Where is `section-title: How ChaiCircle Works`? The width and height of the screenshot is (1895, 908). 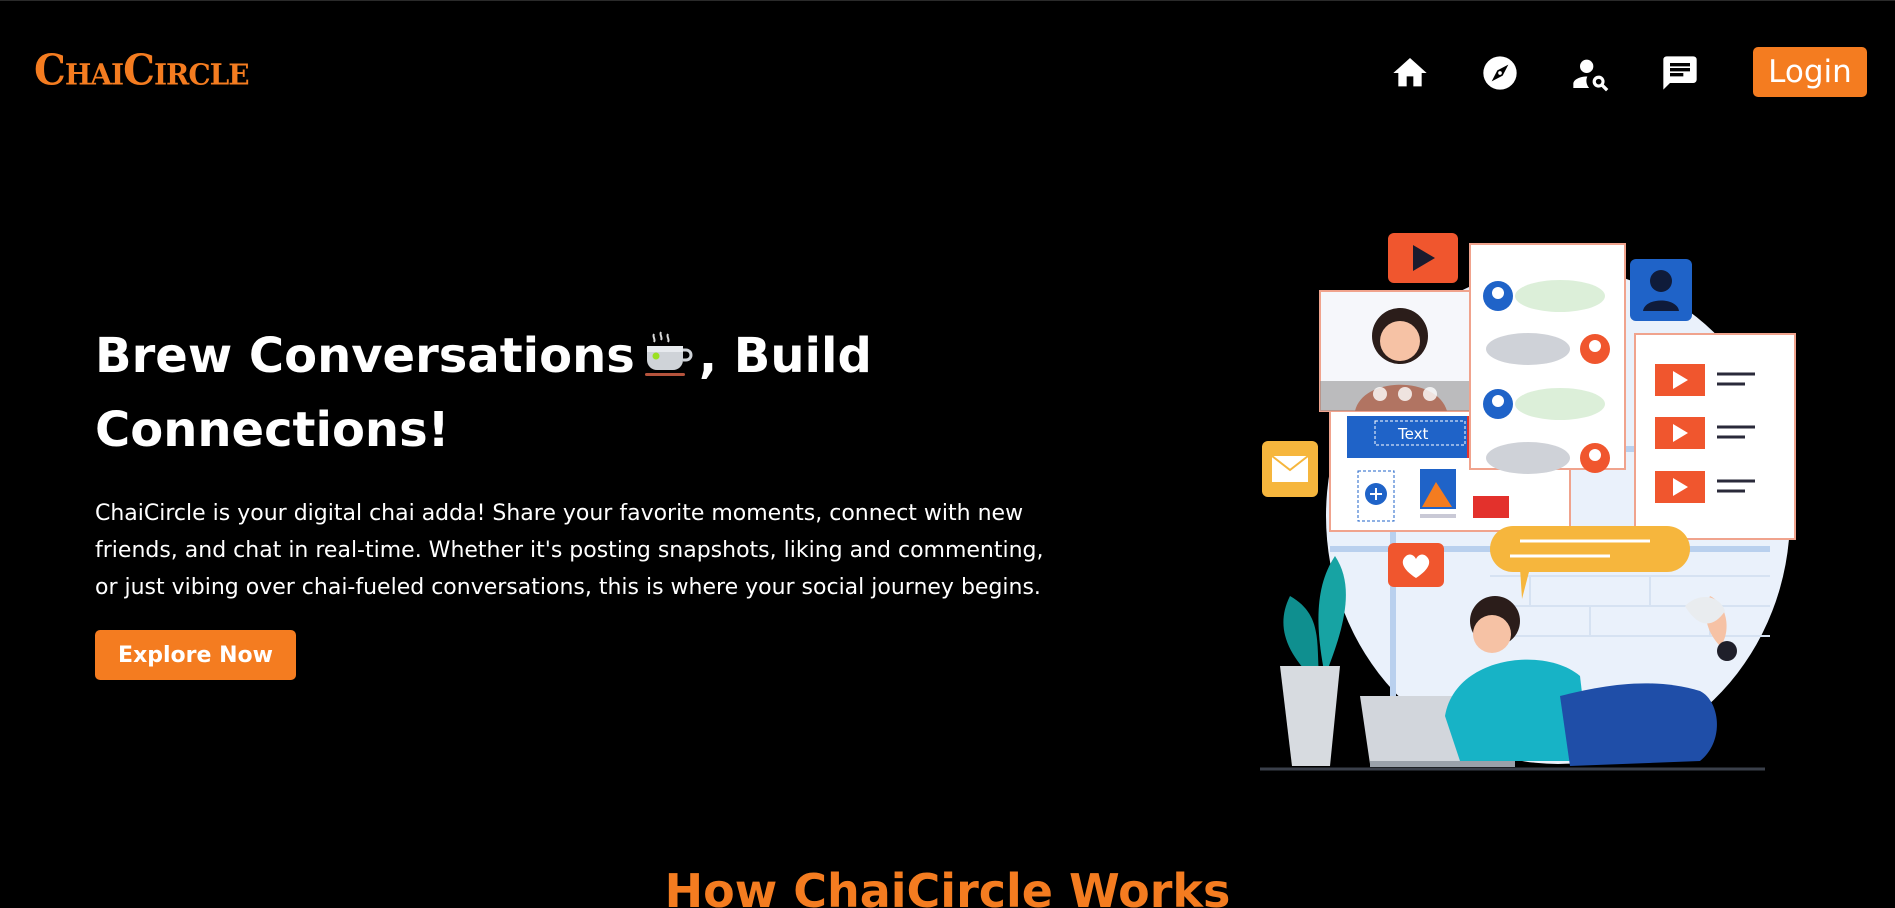 section-title: How ChaiCircle Works is located at coordinates (947, 886).